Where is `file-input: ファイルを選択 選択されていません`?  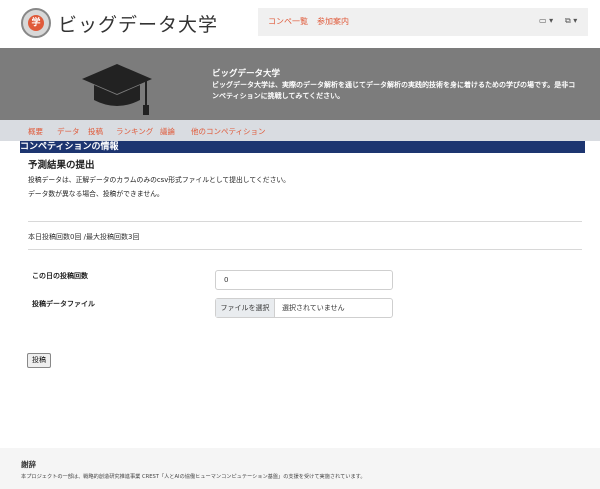
file-input: ファイルを選択 選択されていません is located at coordinates (304, 308).